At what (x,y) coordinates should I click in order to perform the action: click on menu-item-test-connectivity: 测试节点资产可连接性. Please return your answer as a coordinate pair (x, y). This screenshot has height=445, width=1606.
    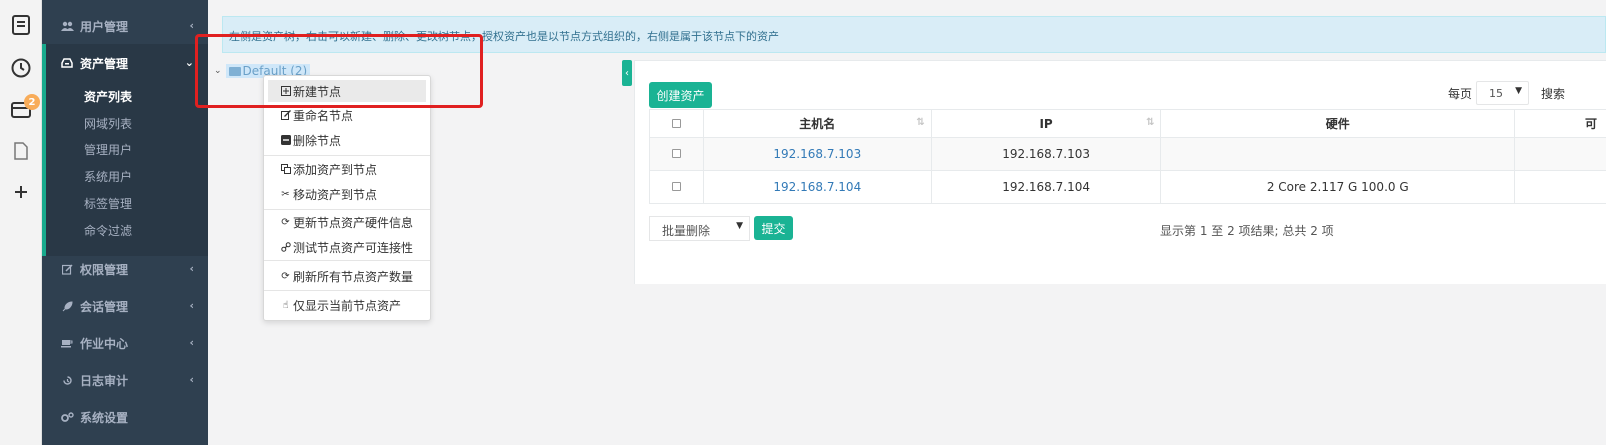
    Looking at the image, I should click on (347, 247).